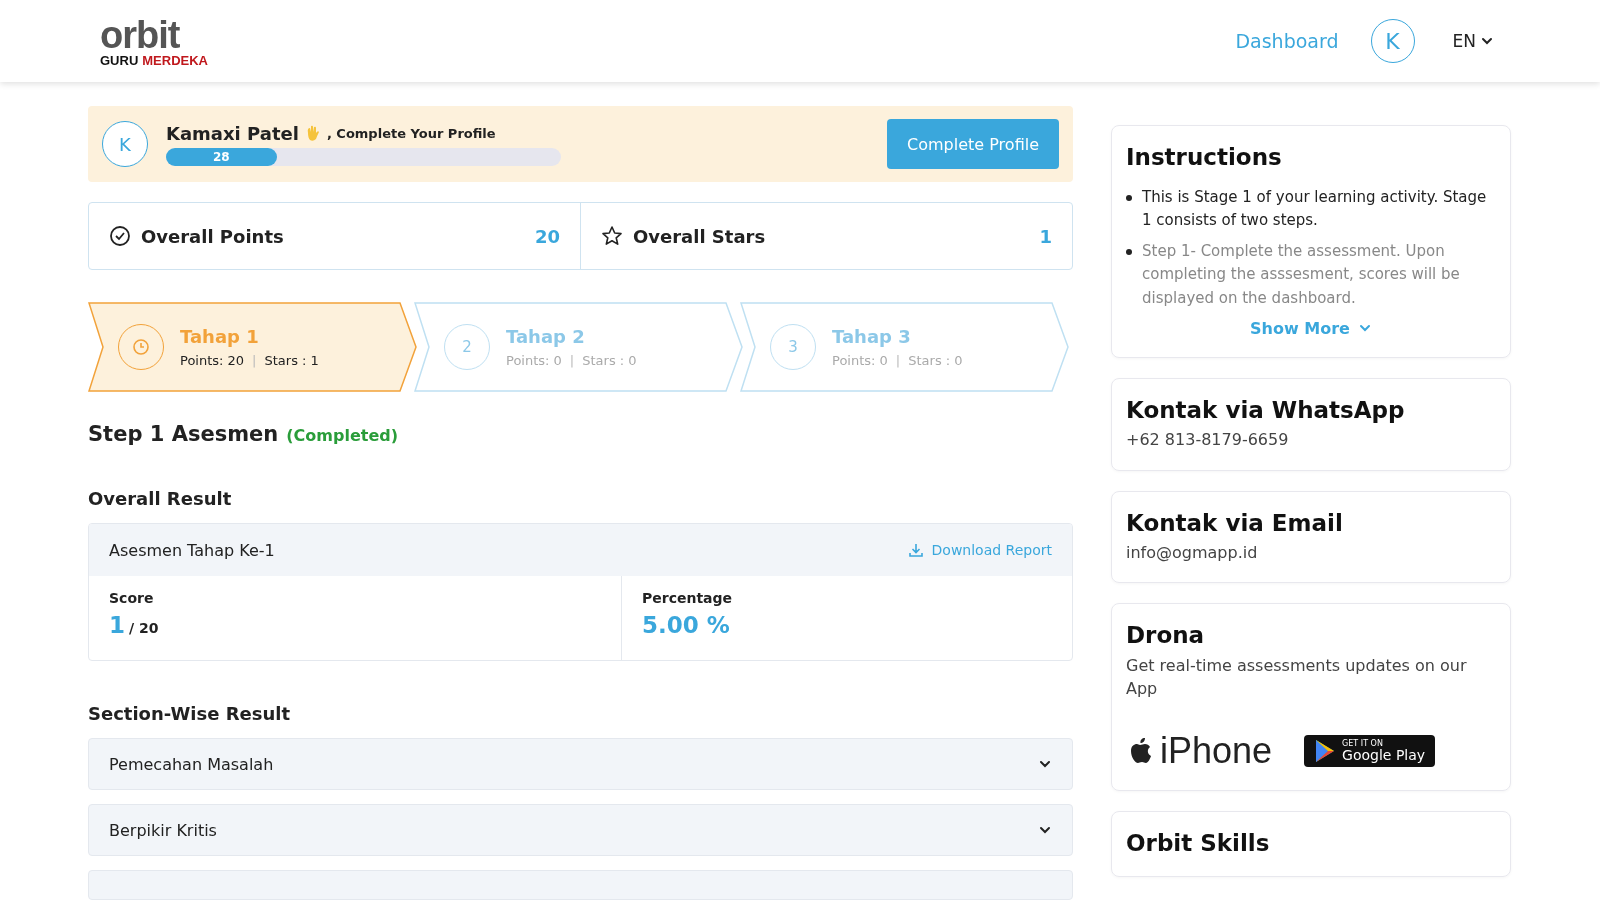 The image size is (1600, 900). What do you see at coordinates (688, 598) in the screenshot?
I see `percentage-label: Percentage` at bounding box center [688, 598].